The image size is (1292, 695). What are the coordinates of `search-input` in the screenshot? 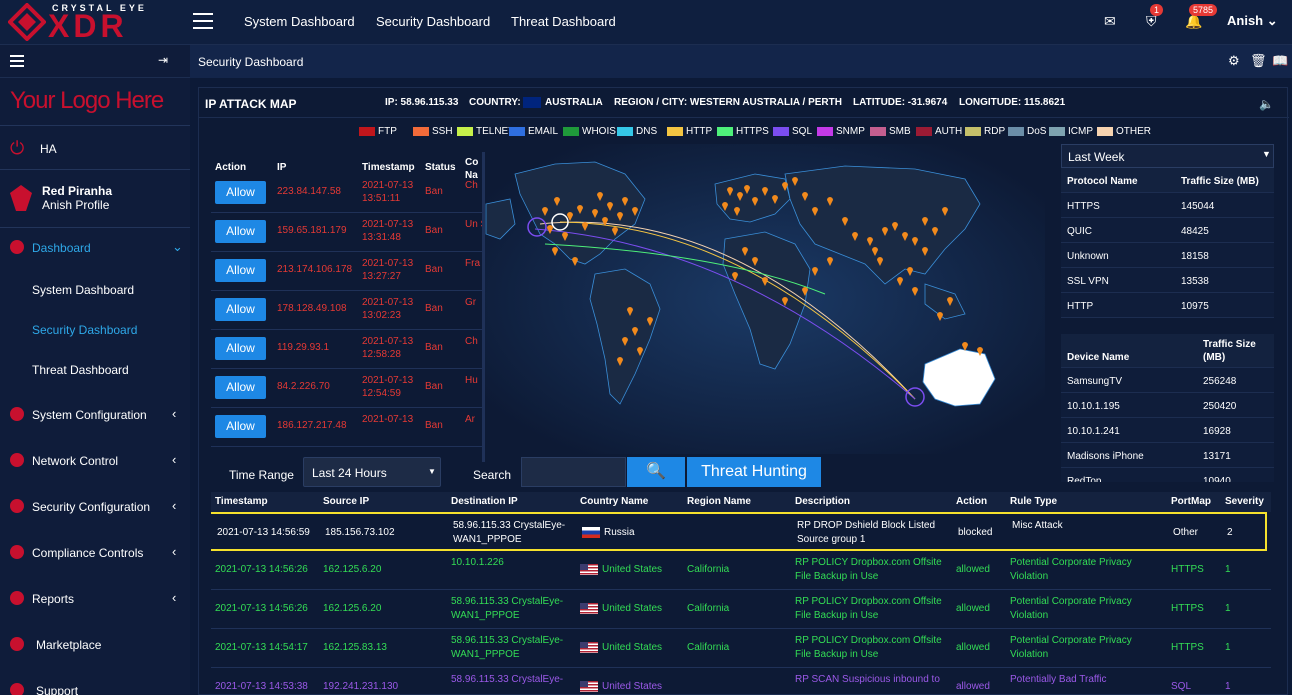 It's located at (573, 472).